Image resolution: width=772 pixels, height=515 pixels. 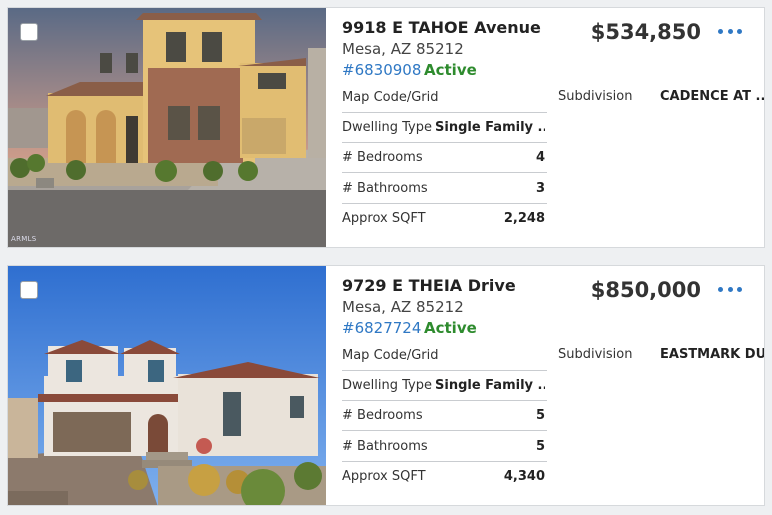 What do you see at coordinates (444, 158) in the screenshot?
I see `detail-row-bedrooms: # Bedrooms 4` at bounding box center [444, 158].